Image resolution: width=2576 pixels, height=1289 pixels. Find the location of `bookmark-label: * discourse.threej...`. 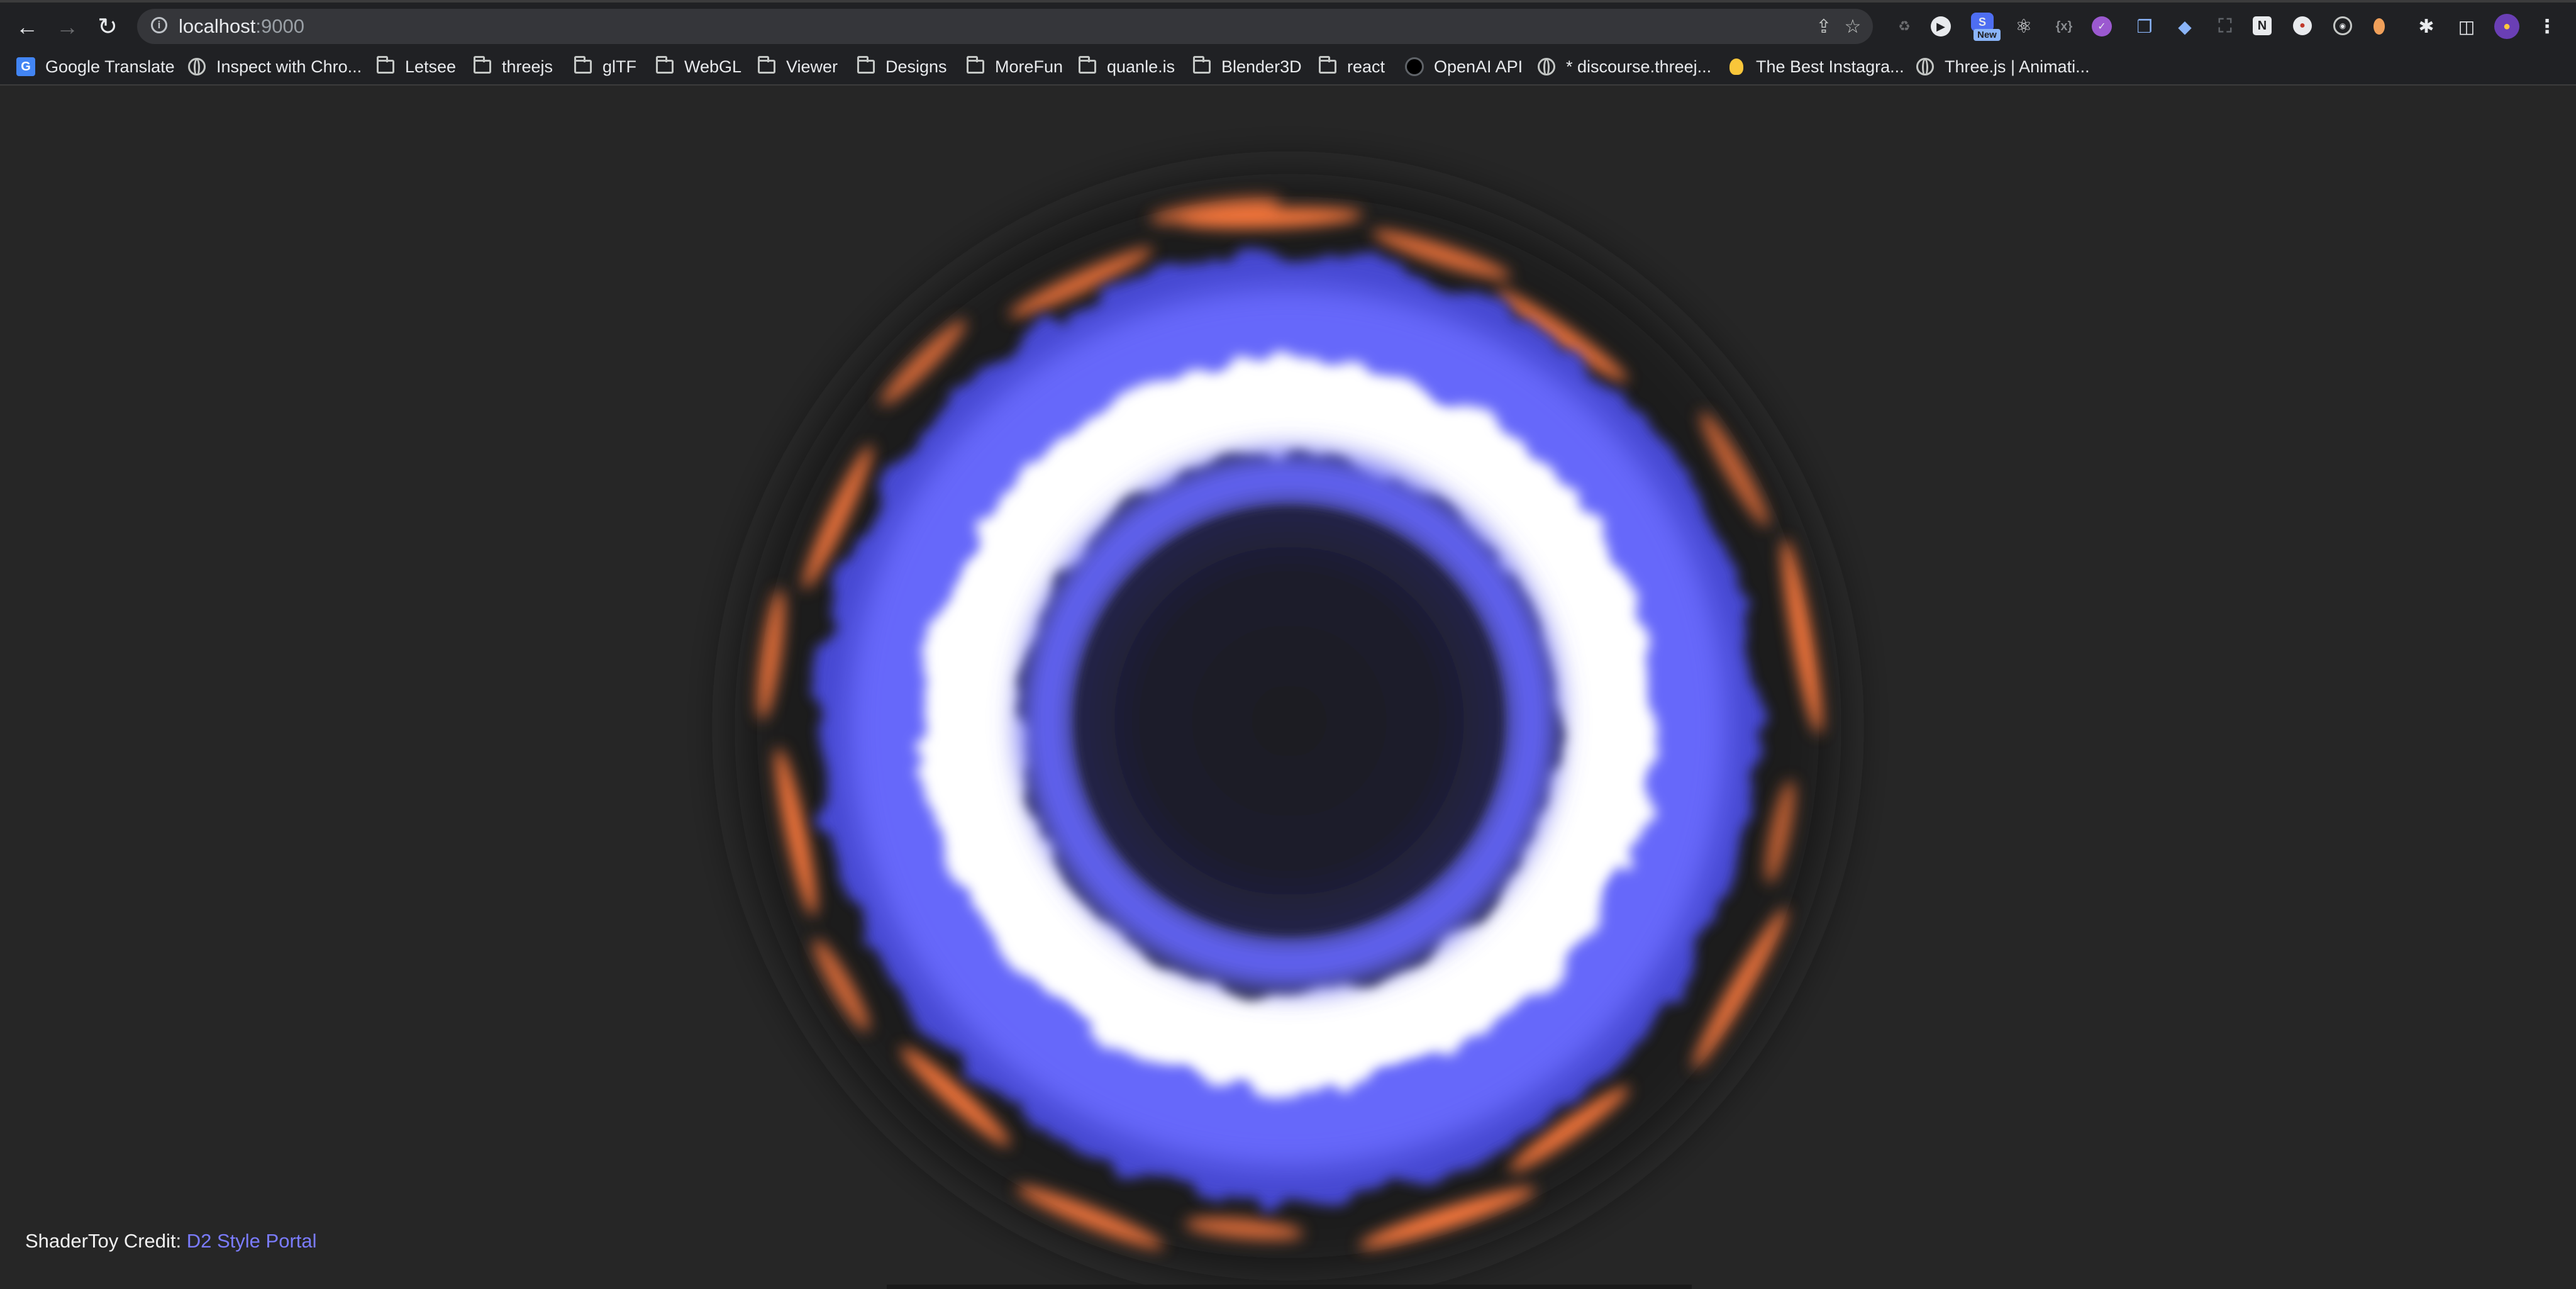

bookmark-label: * discourse.threej... is located at coordinates (1639, 66).